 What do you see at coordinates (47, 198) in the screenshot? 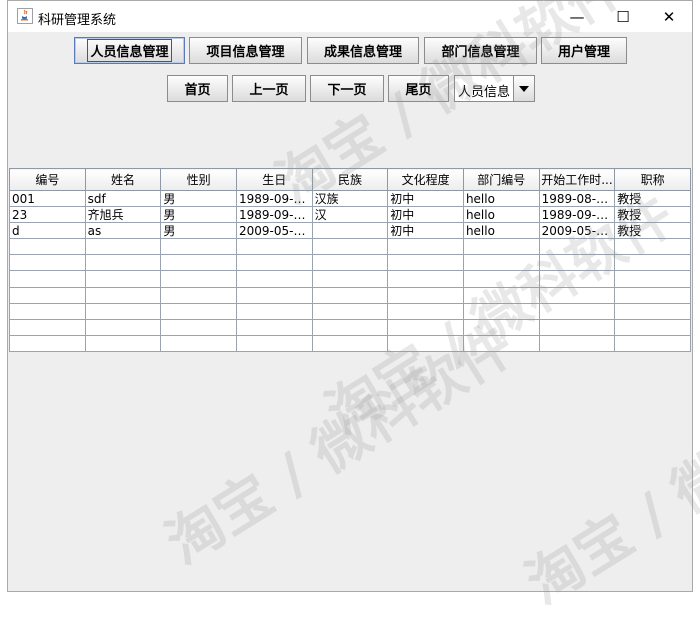
I see `table-cell: 001` at bounding box center [47, 198].